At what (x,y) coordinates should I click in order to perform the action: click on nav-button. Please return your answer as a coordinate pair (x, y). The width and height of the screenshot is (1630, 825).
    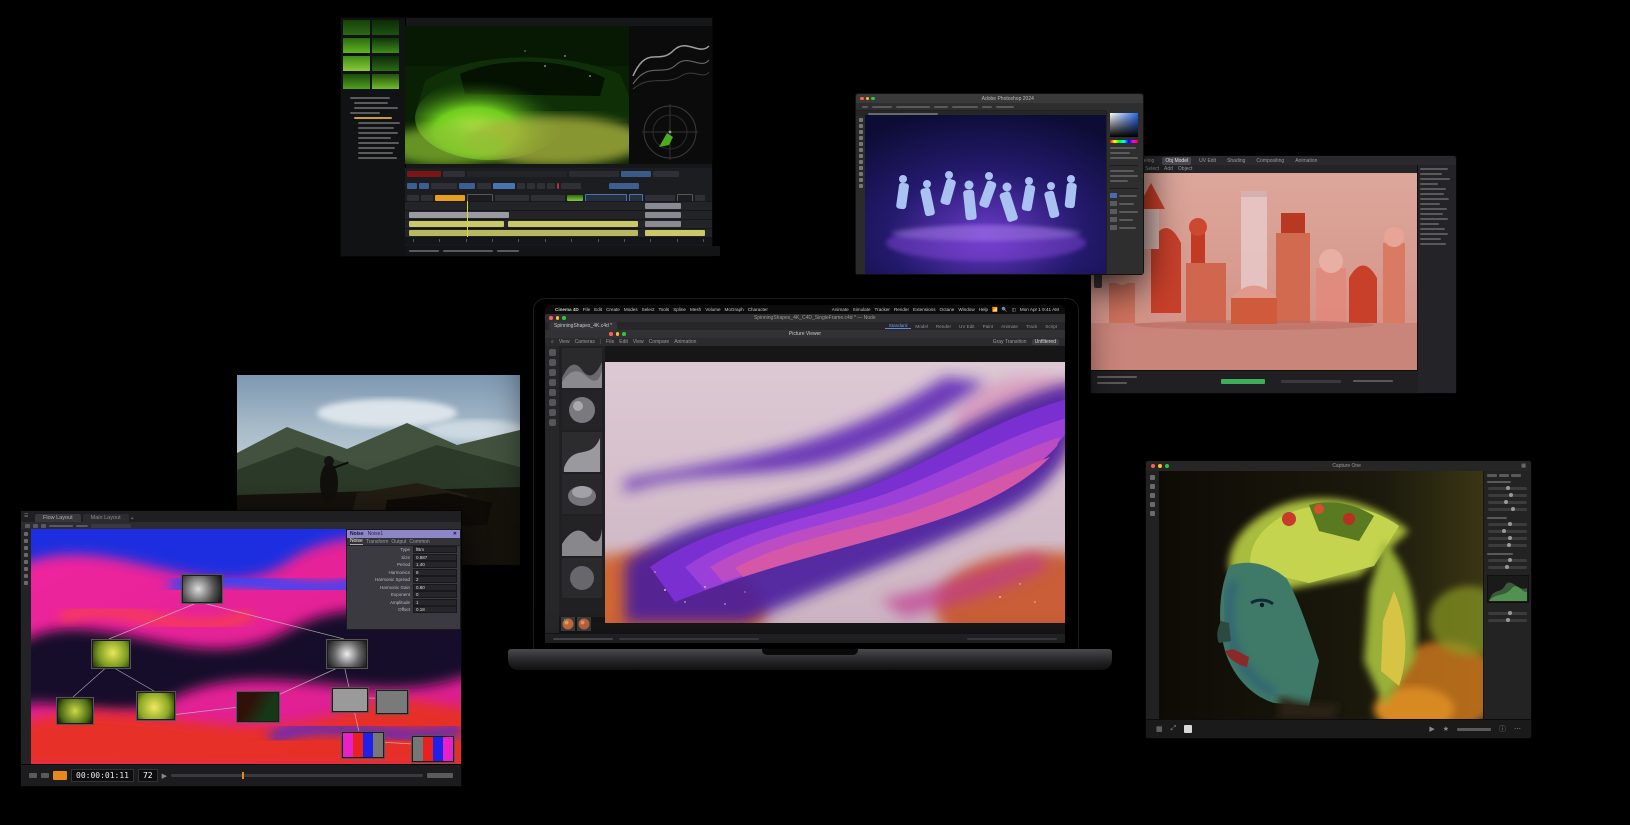
    Looking at the image, I should click on (412, 186).